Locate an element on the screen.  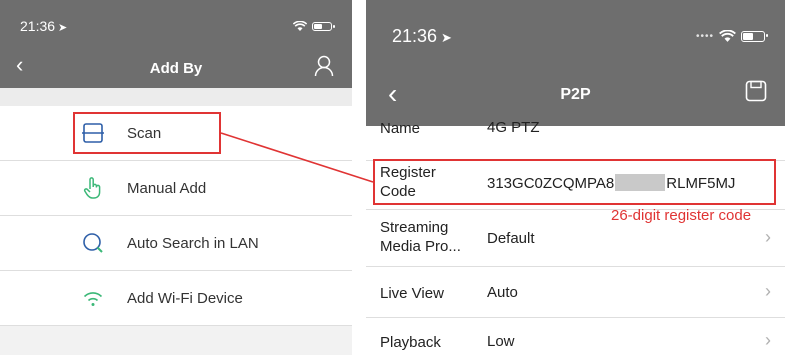
left-status-time: 21:36 ➤ is located at coordinates (44, 26).